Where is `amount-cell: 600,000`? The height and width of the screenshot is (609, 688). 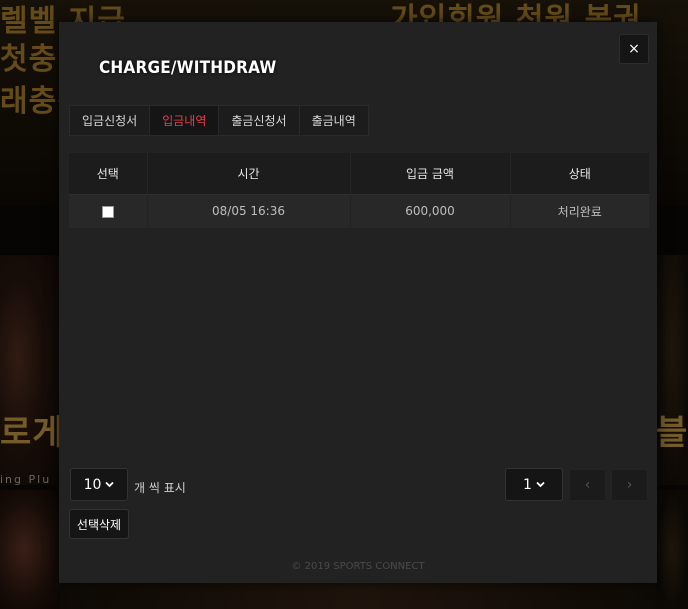
amount-cell: 600,000 is located at coordinates (430, 210).